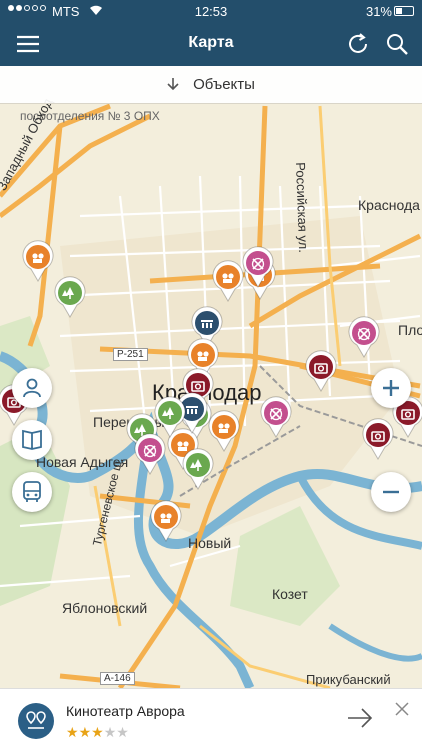 Image resolution: width=422 pixels, height=750 pixels. What do you see at coordinates (130, 354) in the screenshot?
I see `map-label-p251: Р-251` at bounding box center [130, 354].